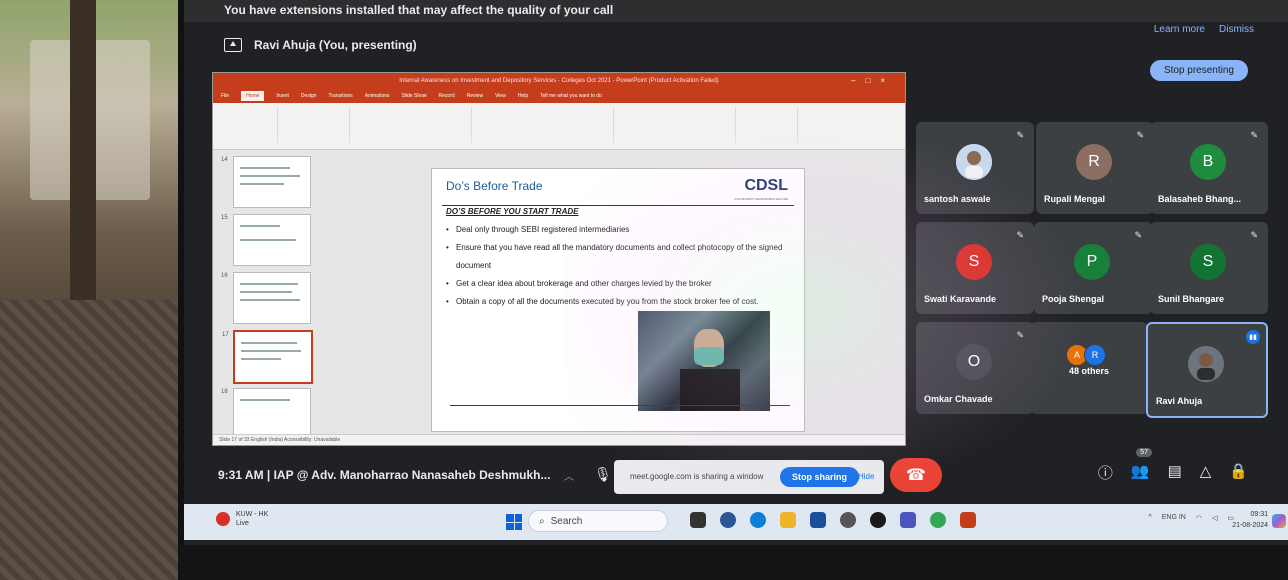  Describe the element at coordinates (1206, 364) in the screenshot. I see `self-avatar` at that location.